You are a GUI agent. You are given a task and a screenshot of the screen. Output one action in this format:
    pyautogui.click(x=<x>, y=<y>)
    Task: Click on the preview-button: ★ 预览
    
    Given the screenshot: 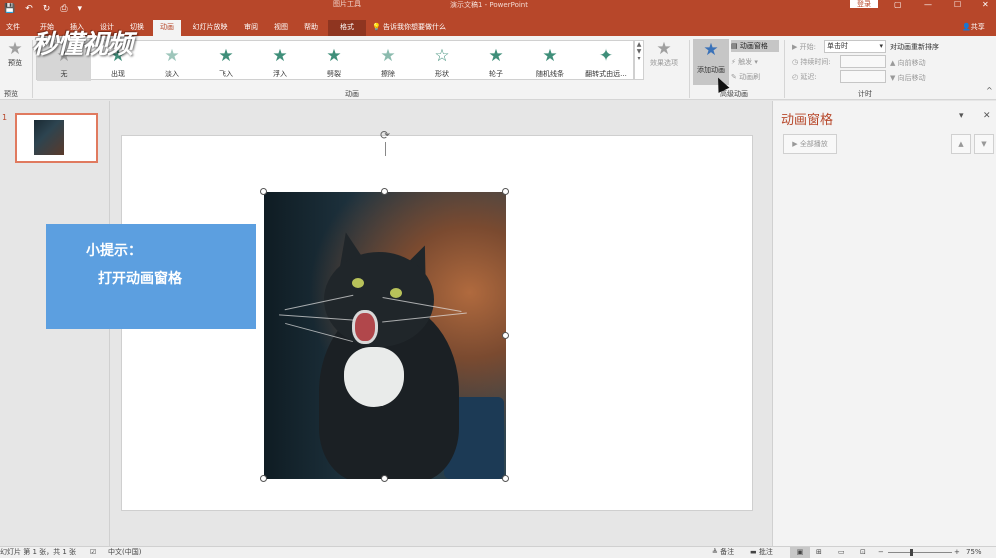 What is the action you would take?
    pyautogui.click(x=15, y=60)
    